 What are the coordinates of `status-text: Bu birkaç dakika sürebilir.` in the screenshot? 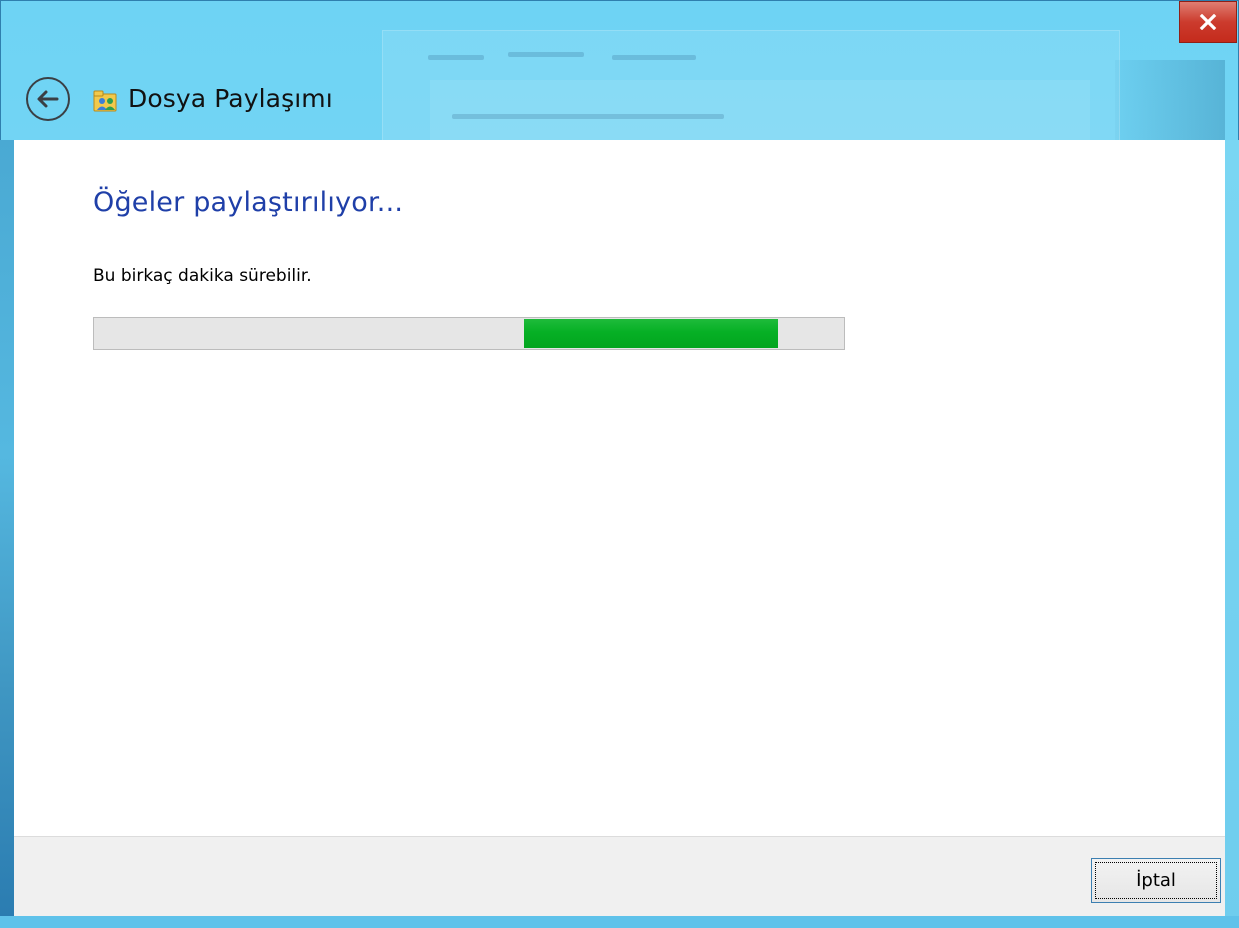 It's located at (202, 276).